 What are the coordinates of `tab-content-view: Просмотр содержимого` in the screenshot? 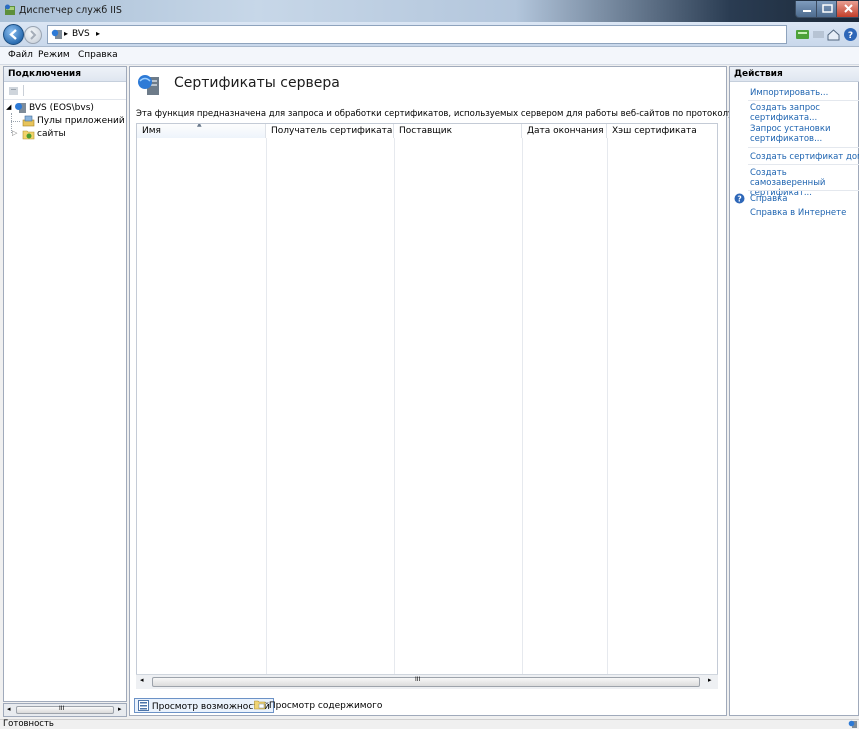 It's located at (318, 705).